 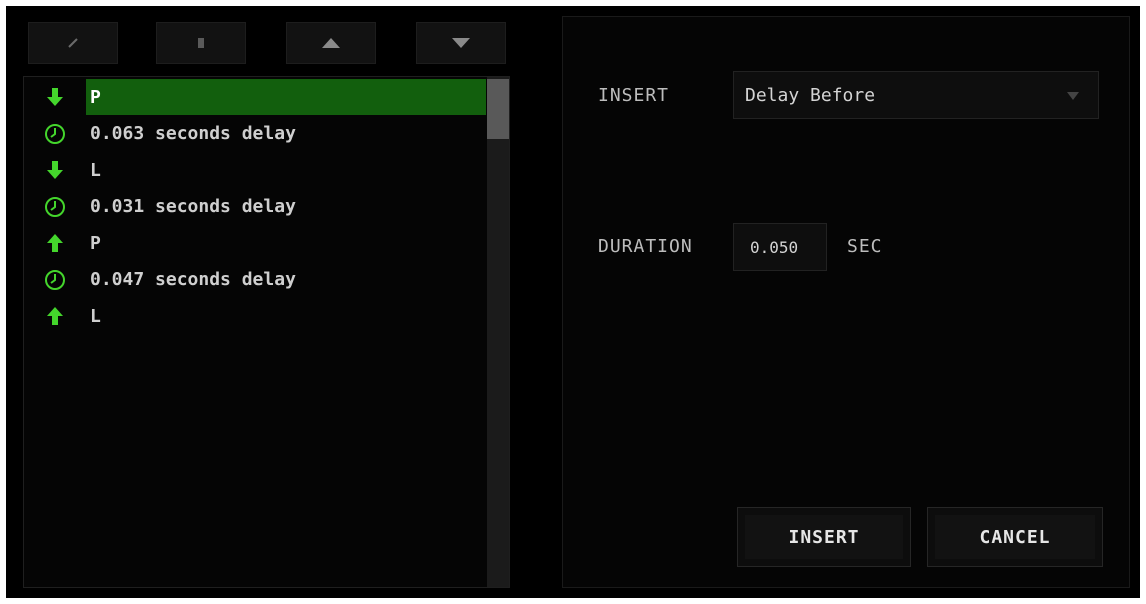 What do you see at coordinates (810, 95) in the screenshot?
I see `insert-type-value: Delay Before` at bounding box center [810, 95].